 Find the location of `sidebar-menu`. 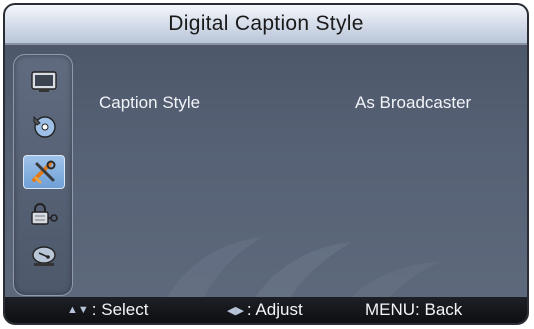

sidebar-menu is located at coordinates (43, 175).